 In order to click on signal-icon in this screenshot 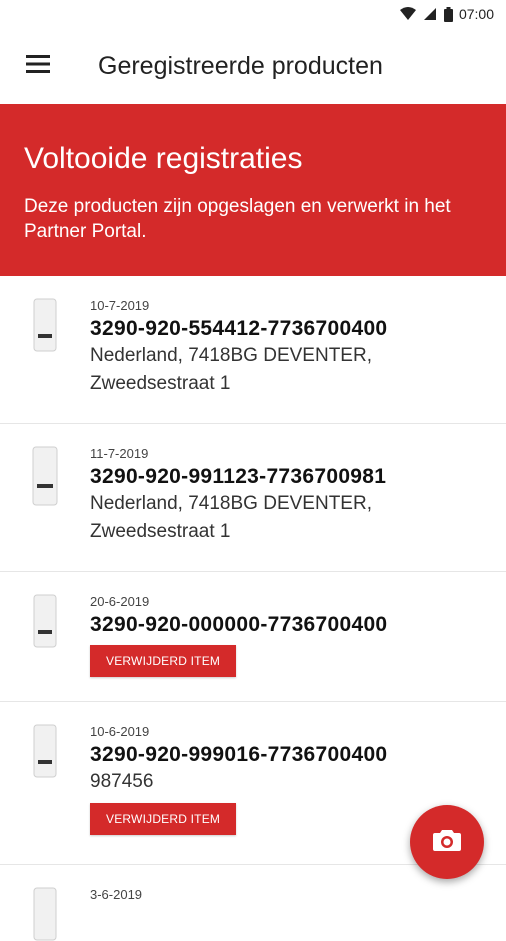, I will do `click(430, 14)`.